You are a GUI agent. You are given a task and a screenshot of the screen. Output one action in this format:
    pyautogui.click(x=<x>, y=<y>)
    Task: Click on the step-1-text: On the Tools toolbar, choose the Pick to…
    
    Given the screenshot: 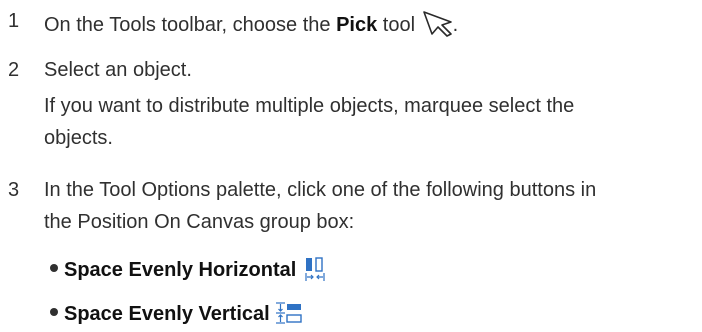 What is the action you would take?
    pyautogui.click(x=373, y=26)
    